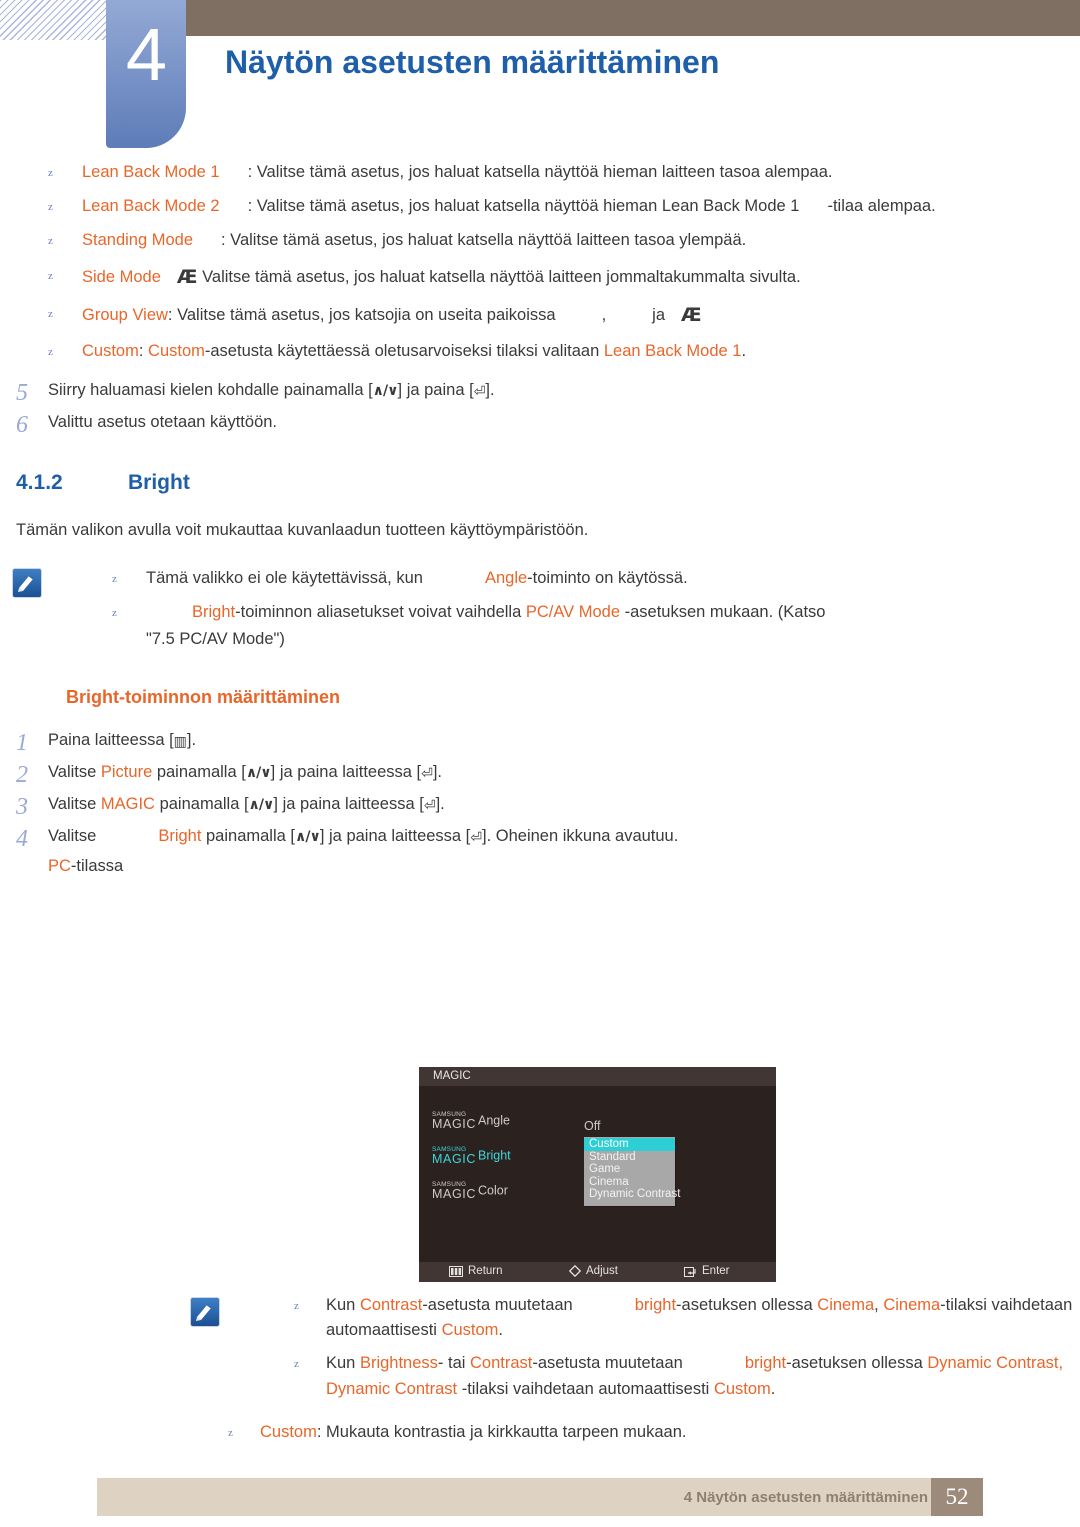 This screenshot has height=1527, width=1080. Describe the element at coordinates (59, 865) in the screenshot. I see `term-pc: PC` at that location.